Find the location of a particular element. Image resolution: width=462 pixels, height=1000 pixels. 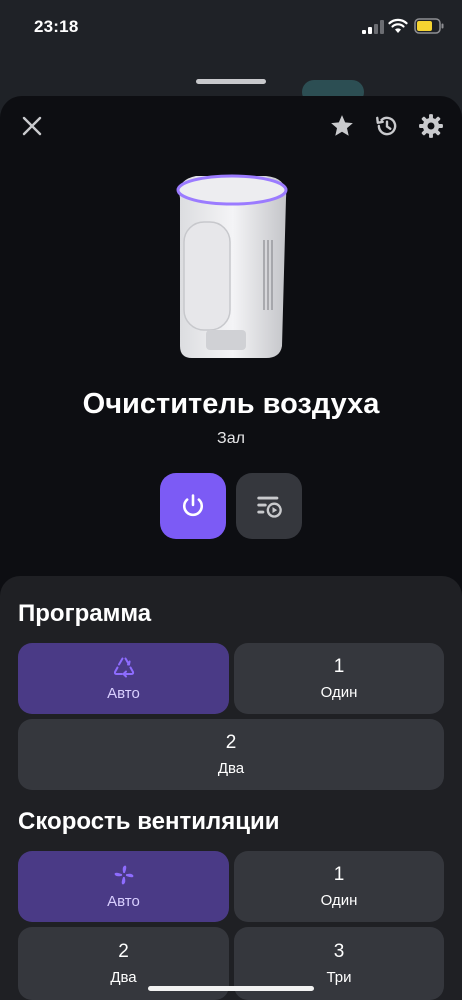

home-indicator is located at coordinates (231, 988).